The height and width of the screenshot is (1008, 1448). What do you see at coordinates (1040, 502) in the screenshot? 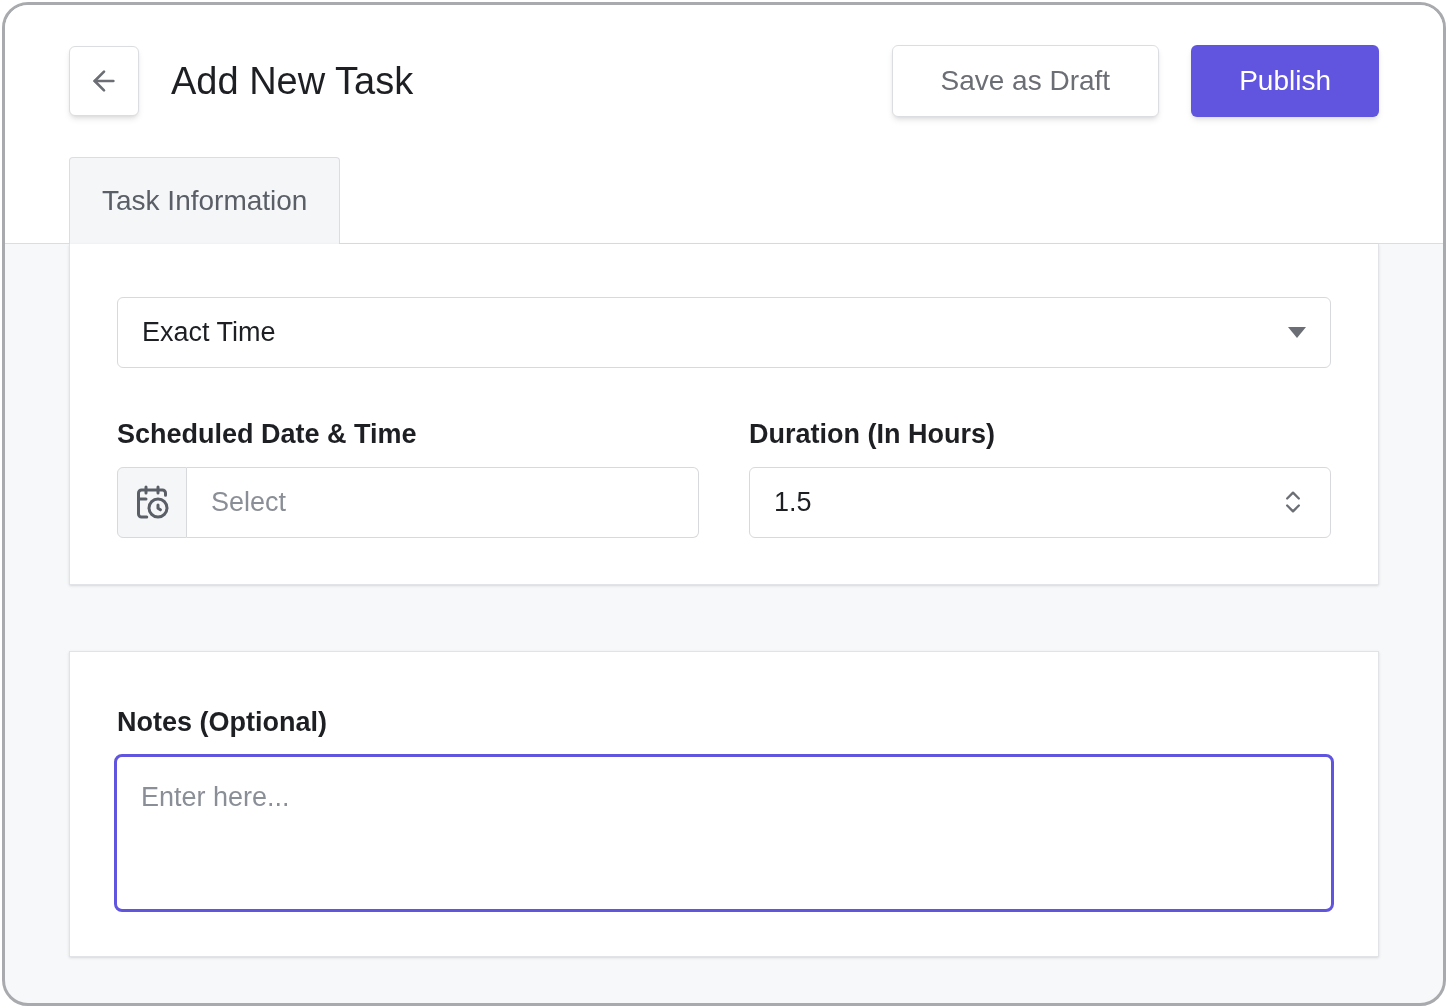
I see `duration-field: 1.5` at bounding box center [1040, 502].